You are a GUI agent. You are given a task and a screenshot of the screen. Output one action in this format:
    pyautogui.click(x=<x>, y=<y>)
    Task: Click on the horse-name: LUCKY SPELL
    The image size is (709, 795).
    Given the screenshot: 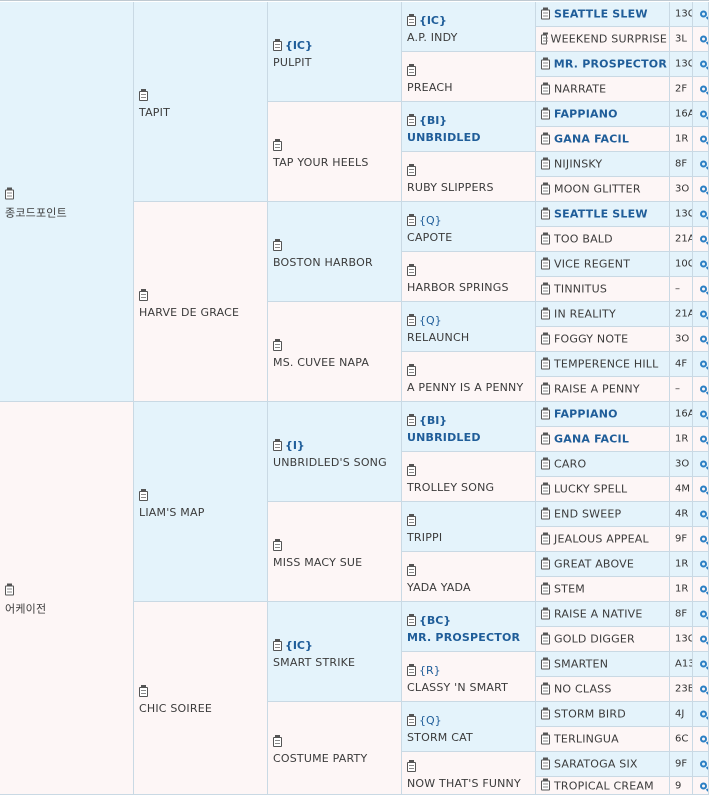 What is the action you would take?
    pyautogui.click(x=590, y=489)
    